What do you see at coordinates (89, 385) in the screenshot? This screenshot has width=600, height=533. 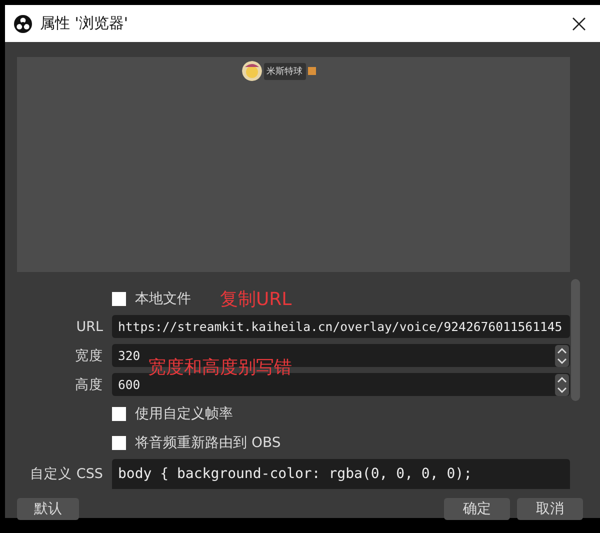 I see `field-label: 高度` at bounding box center [89, 385].